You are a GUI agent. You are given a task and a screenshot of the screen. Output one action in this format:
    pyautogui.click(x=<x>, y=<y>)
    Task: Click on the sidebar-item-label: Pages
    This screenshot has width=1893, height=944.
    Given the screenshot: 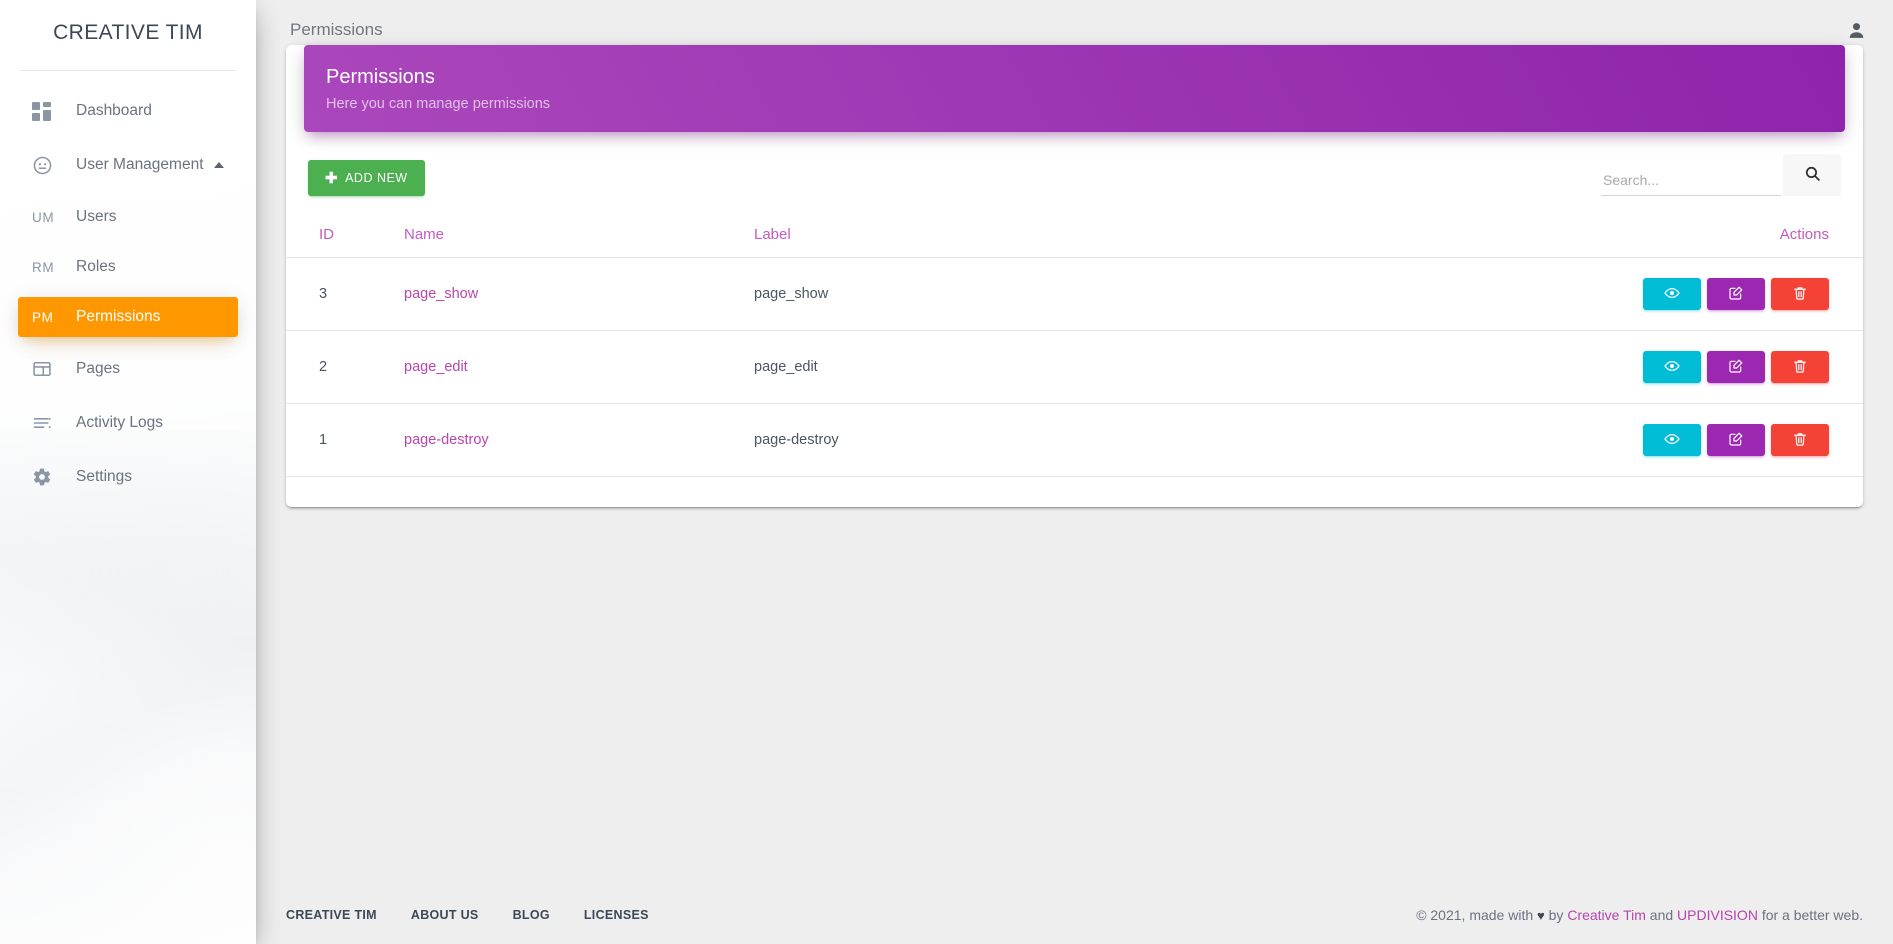 What is the action you would take?
    pyautogui.click(x=98, y=368)
    